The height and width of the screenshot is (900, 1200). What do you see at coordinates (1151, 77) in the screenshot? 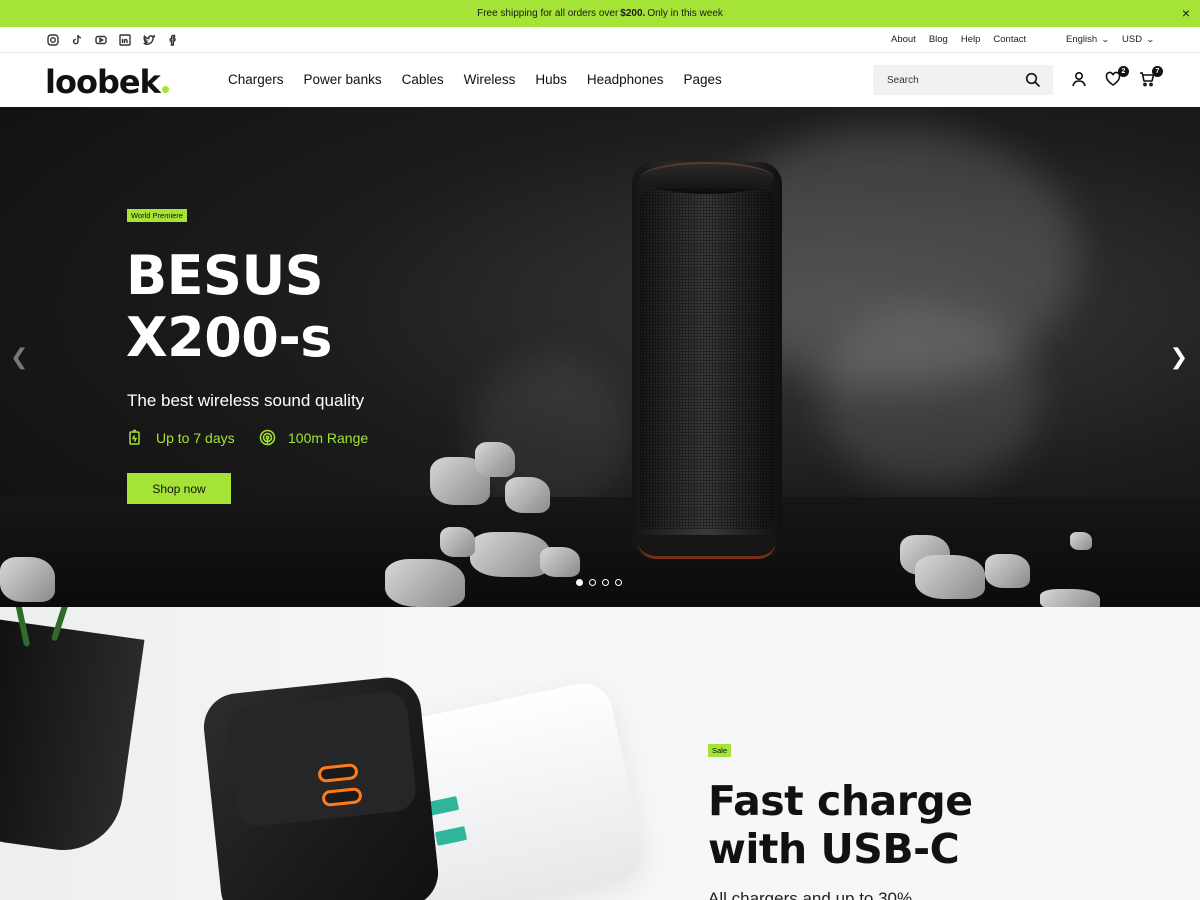
I see `cart-icon: 7` at bounding box center [1151, 77].